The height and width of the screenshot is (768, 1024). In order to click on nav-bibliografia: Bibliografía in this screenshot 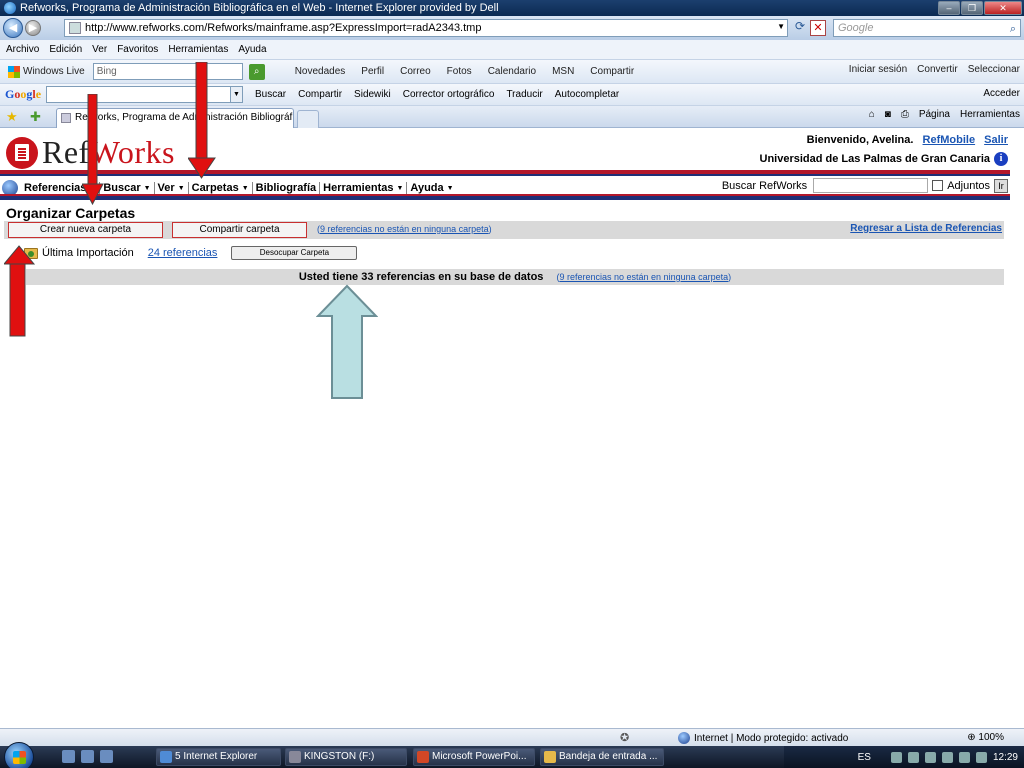, I will do `click(287, 188)`.